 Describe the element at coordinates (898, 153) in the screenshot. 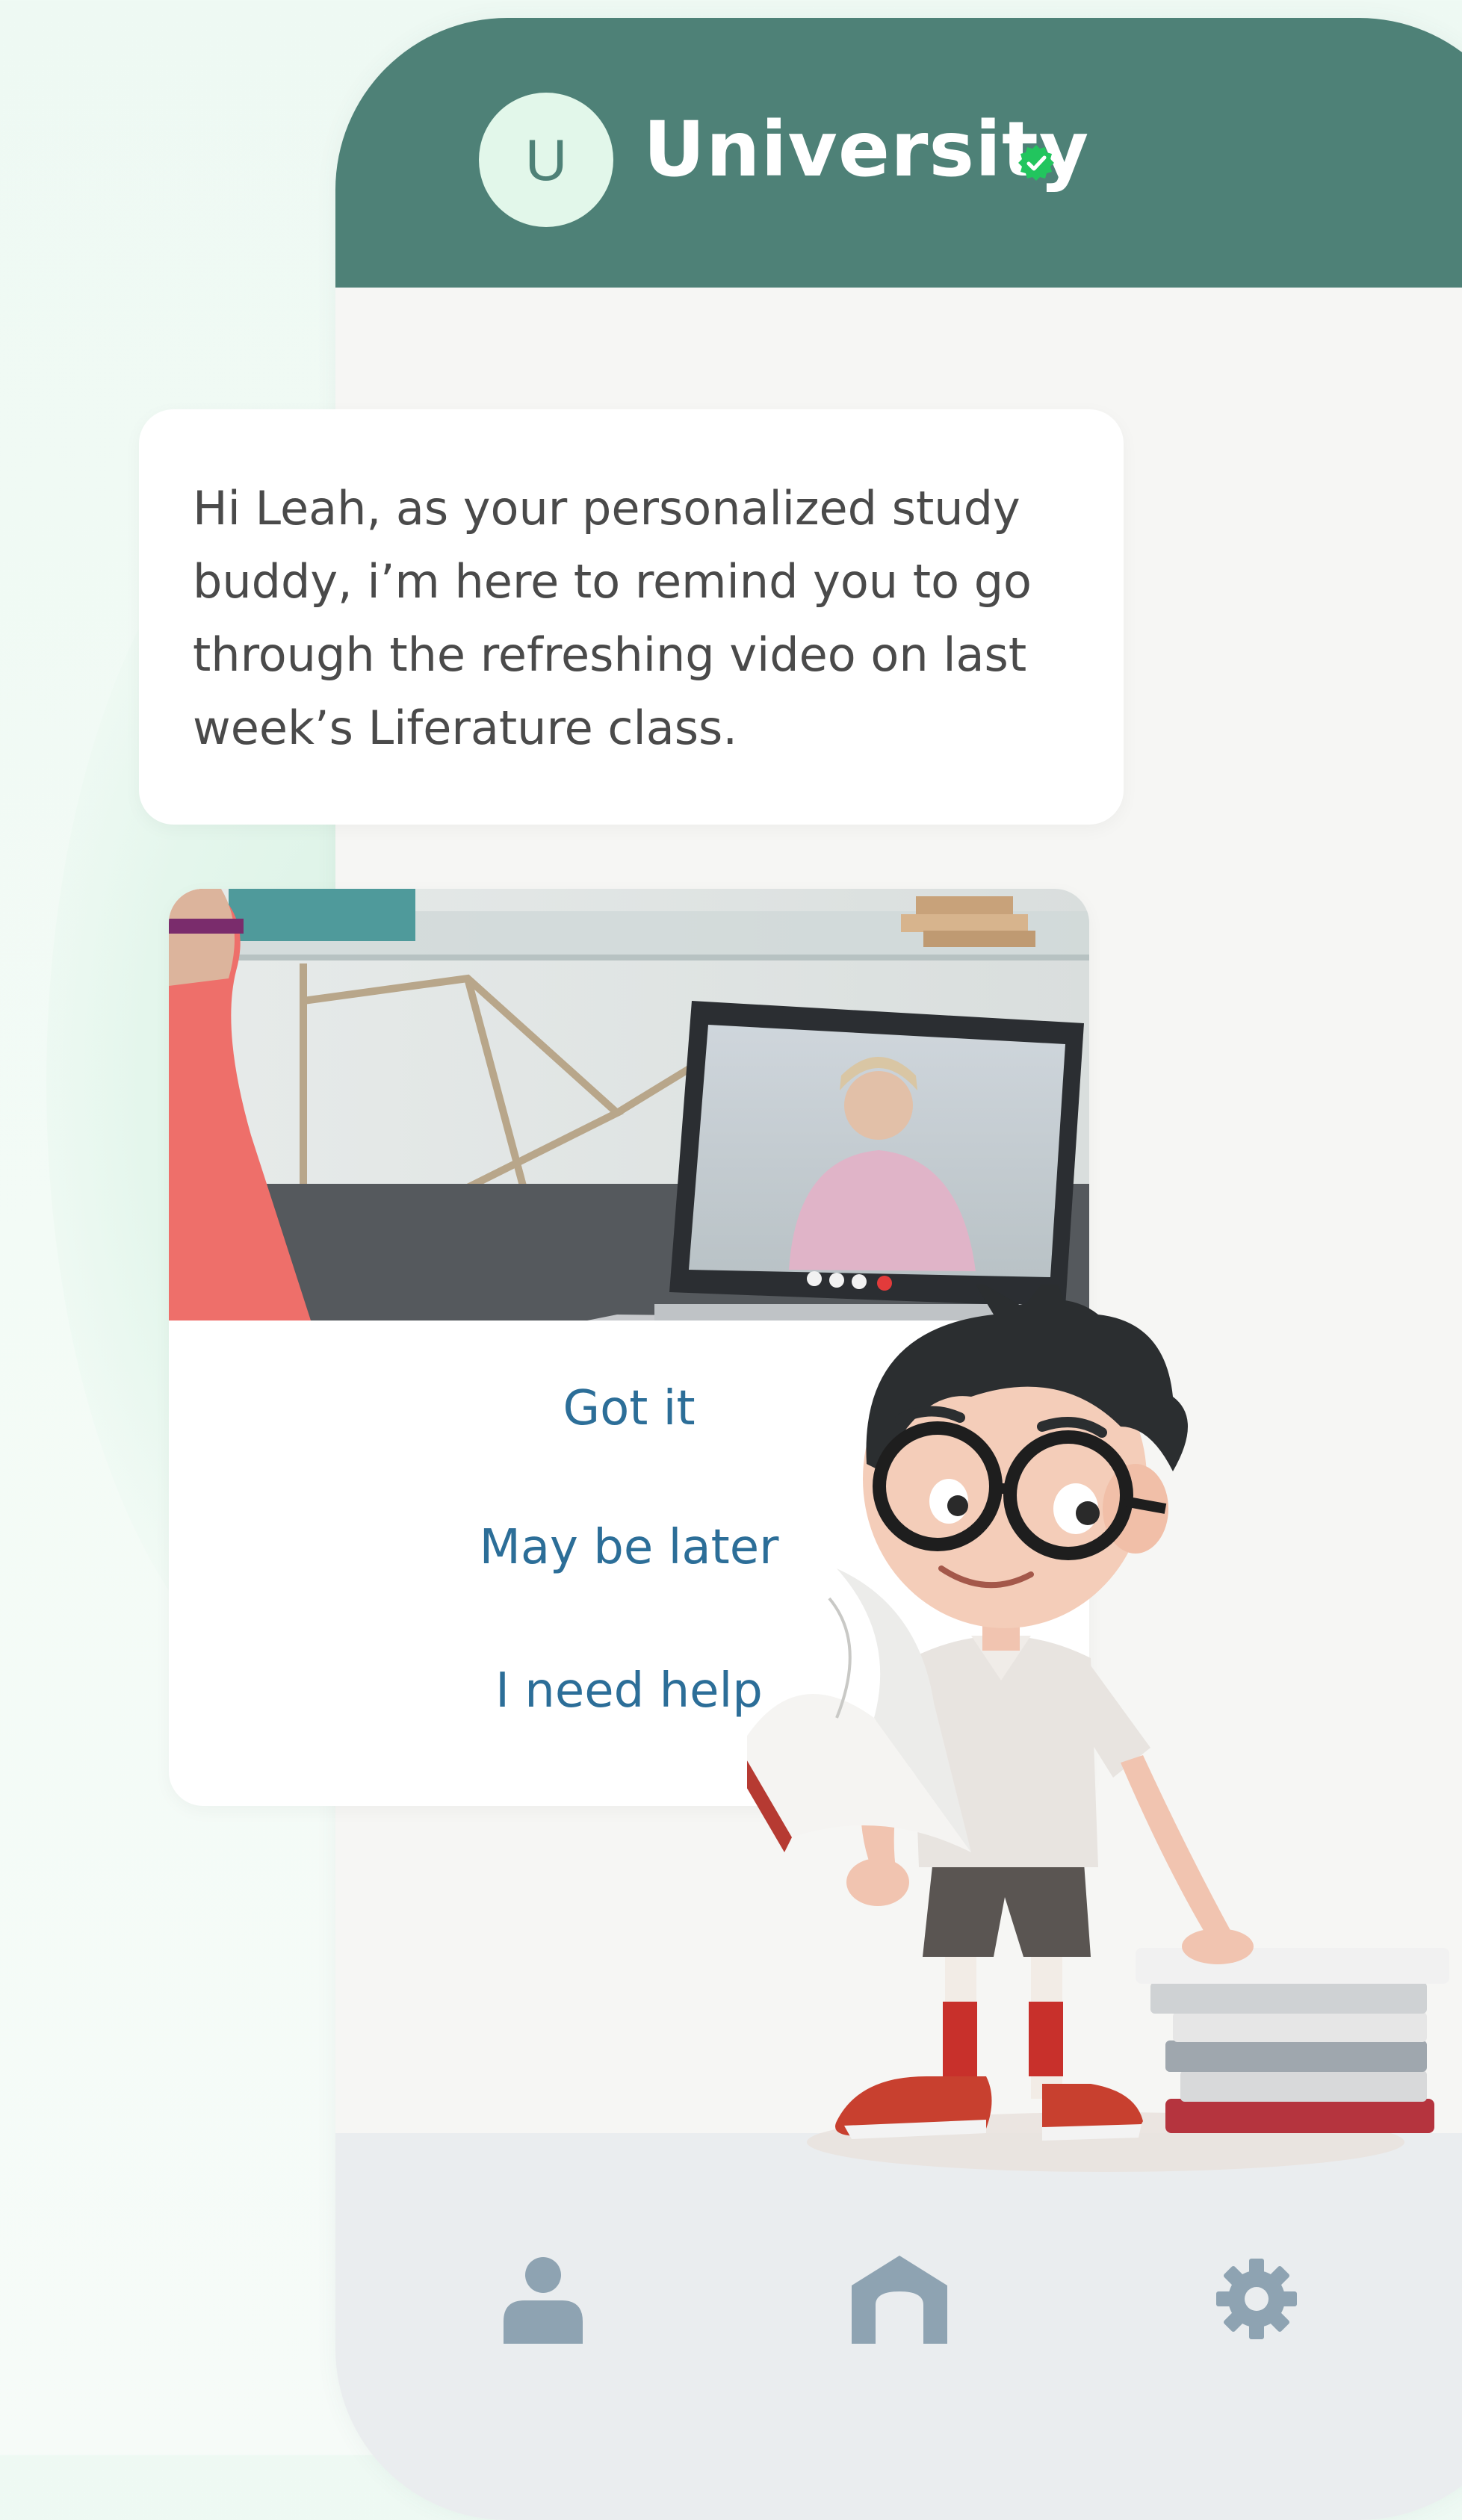

I see `app-header: U University` at that location.